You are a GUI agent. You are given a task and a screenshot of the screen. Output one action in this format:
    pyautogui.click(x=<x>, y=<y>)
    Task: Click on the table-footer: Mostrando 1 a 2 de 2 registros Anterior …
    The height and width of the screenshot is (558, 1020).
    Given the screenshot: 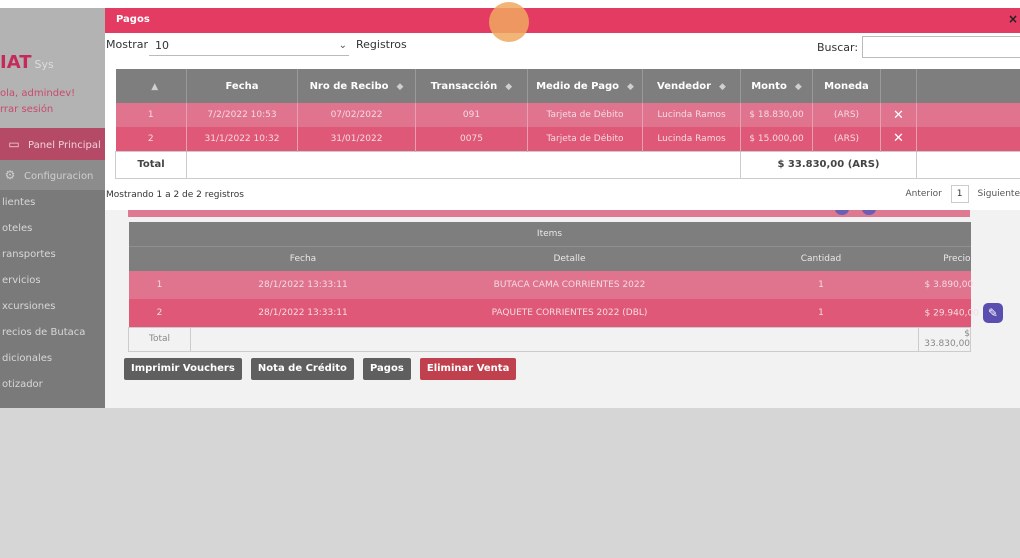 What is the action you would take?
    pyautogui.click(x=562, y=197)
    